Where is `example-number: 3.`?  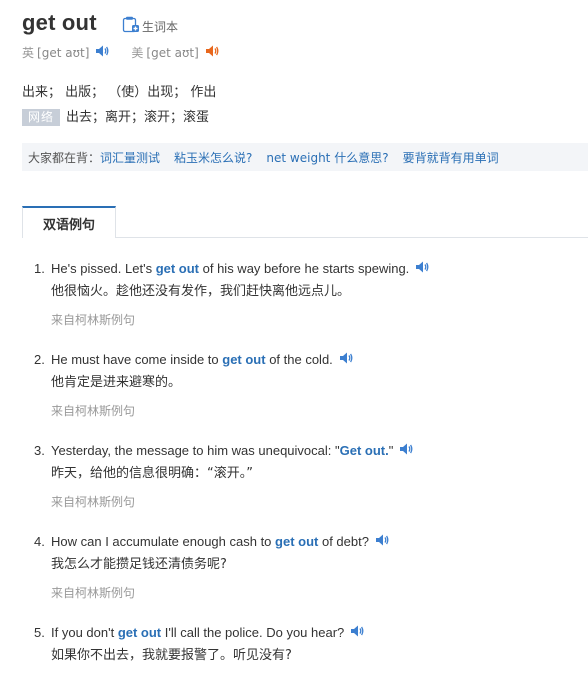
example-number: 3. is located at coordinates (39, 450).